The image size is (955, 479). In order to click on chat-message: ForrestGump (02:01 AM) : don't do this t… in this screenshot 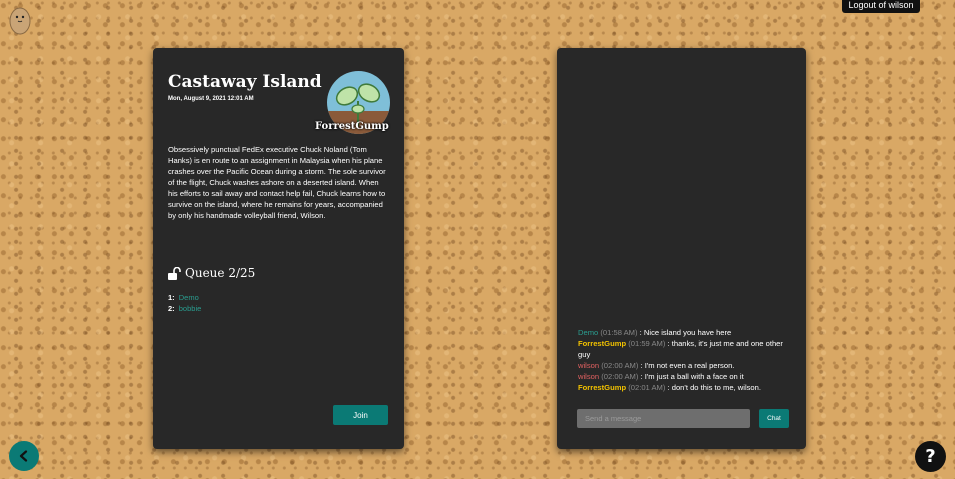, I will do `click(683, 387)`.